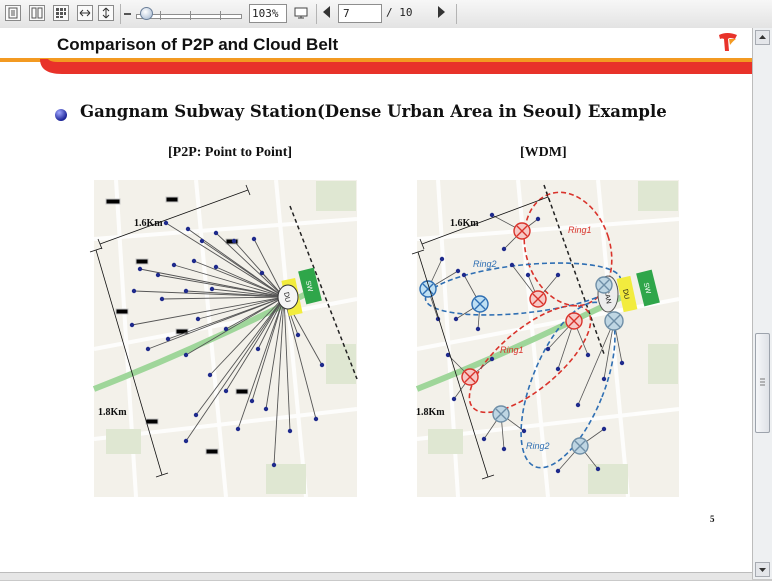 The image size is (772, 581). What do you see at coordinates (441, 12) in the screenshot?
I see `next-page-icon` at bounding box center [441, 12].